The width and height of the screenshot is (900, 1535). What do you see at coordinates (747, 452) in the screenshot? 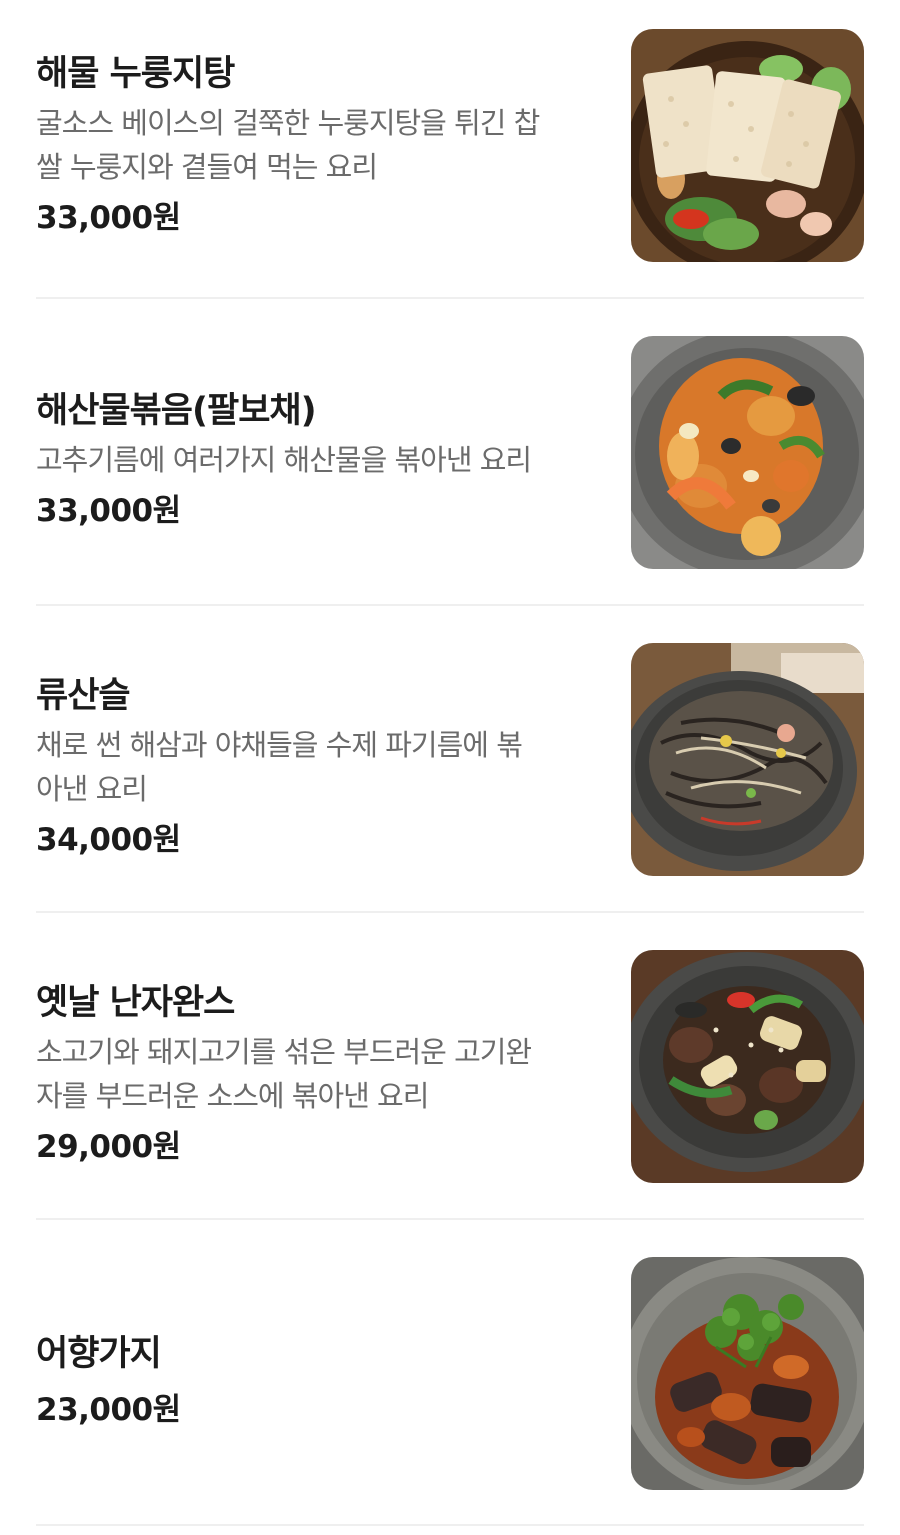
I see `palbochae-photo` at bounding box center [747, 452].